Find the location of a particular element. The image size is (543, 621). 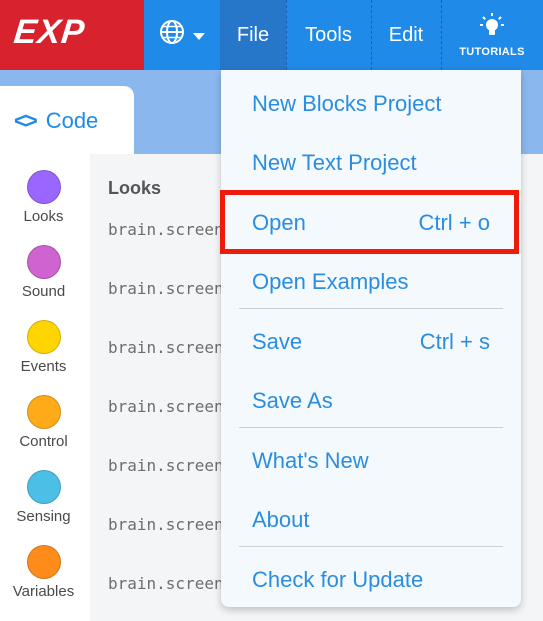

menu-item-about: About is located at coordinates (371, 520).